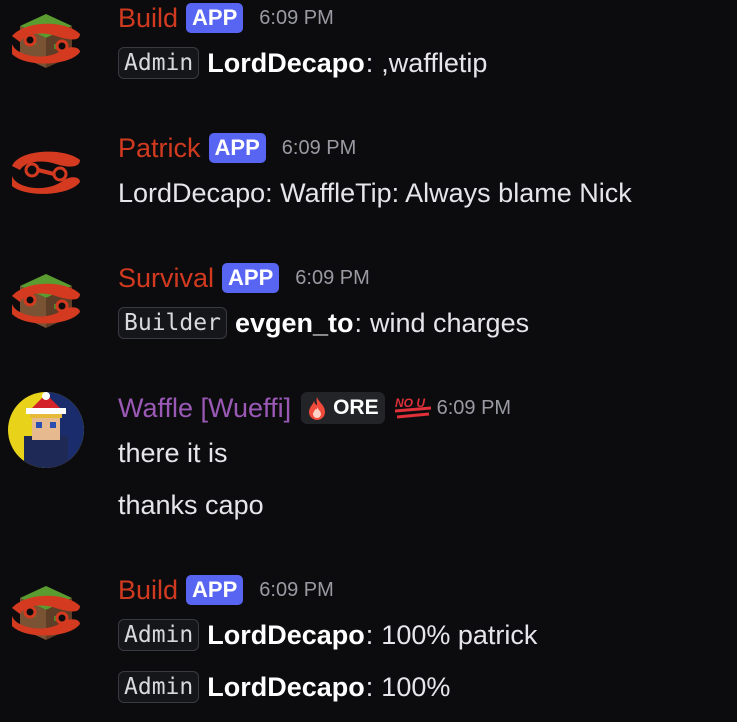 The width and height of the screenshot is (737, 722). I want to click on role-pill: ORE, so click(343, 408).